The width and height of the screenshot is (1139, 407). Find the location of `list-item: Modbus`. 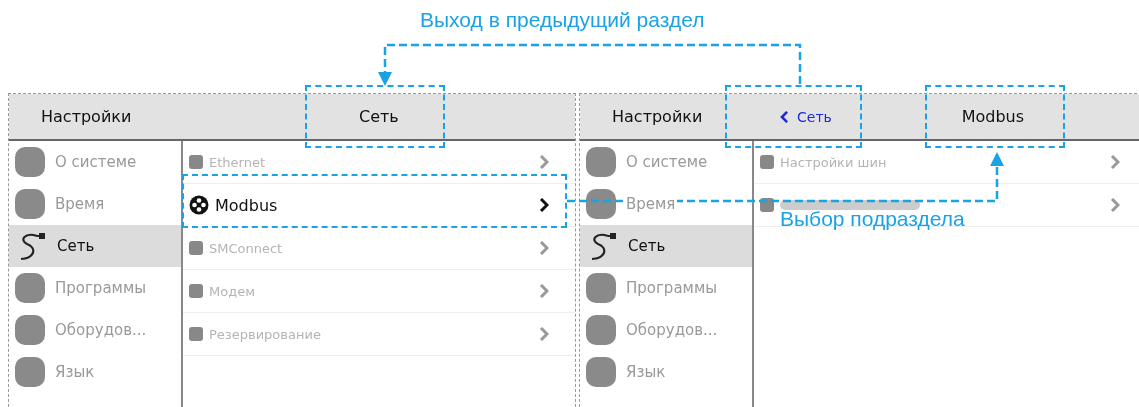

list-item: Modbus is located at coordinates (379, 205).